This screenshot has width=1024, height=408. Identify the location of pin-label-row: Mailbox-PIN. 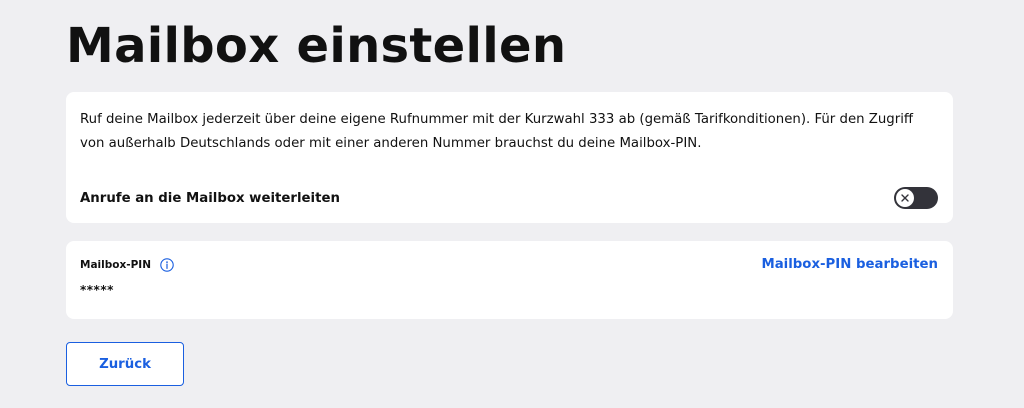
(127, 265).